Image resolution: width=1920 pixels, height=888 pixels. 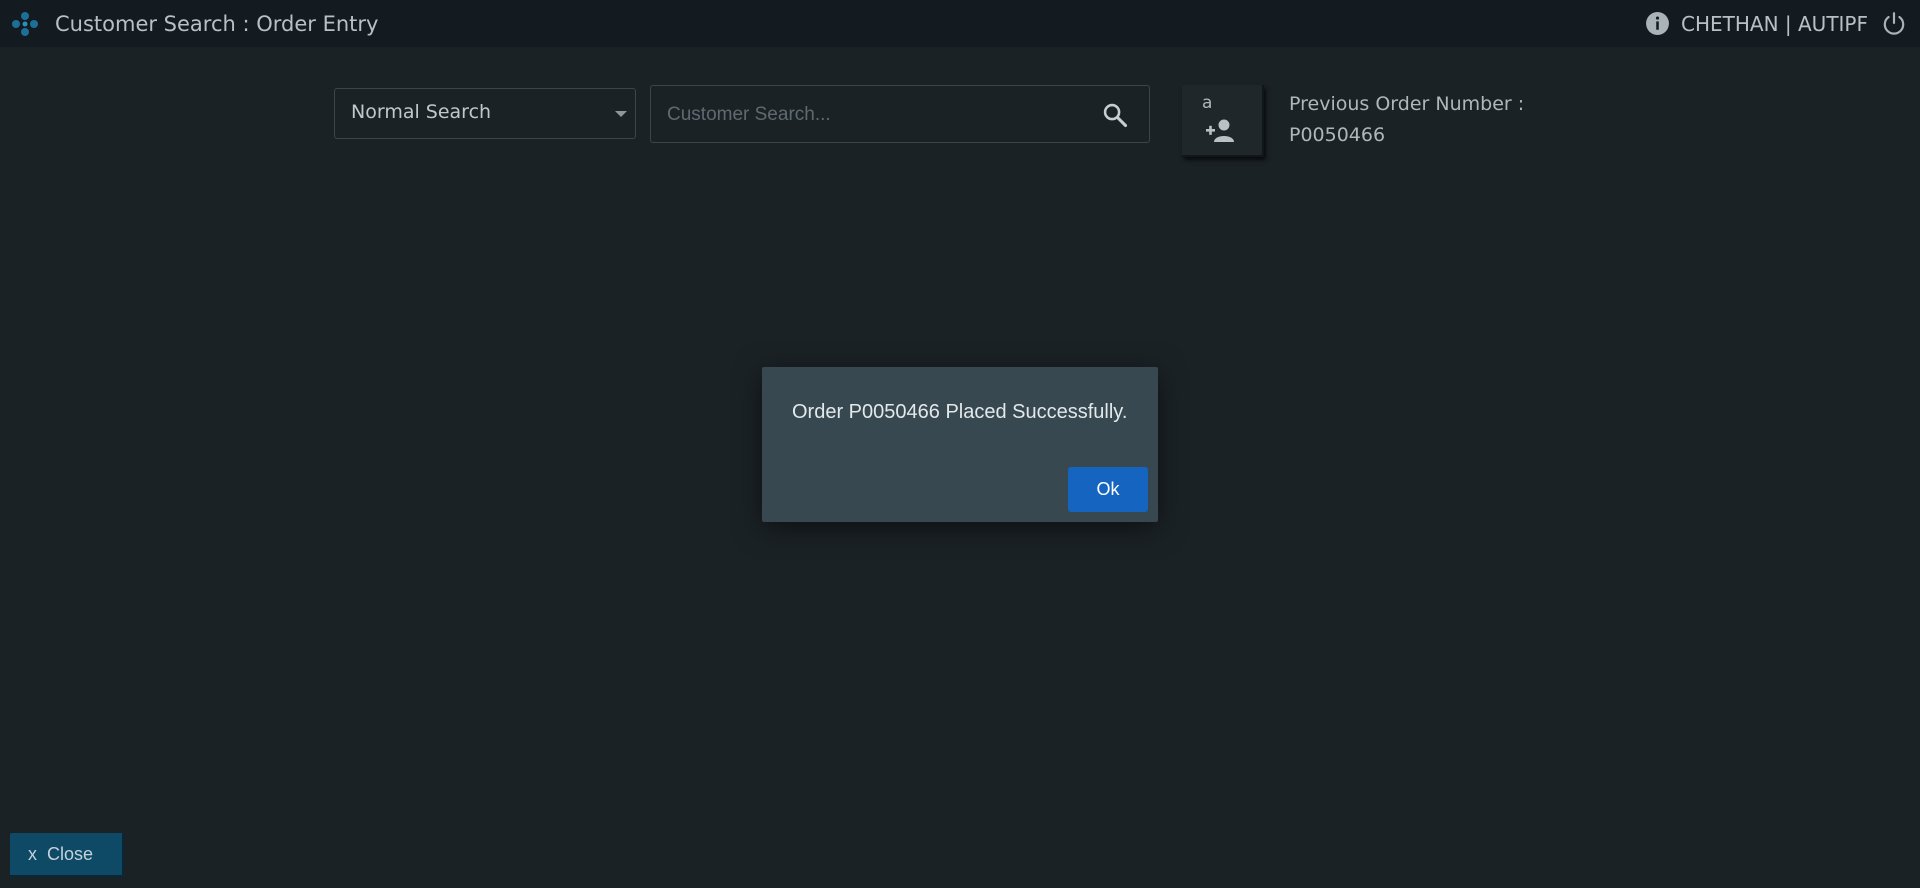 I want to click on close-label: Close, so click(x=70, y=853).